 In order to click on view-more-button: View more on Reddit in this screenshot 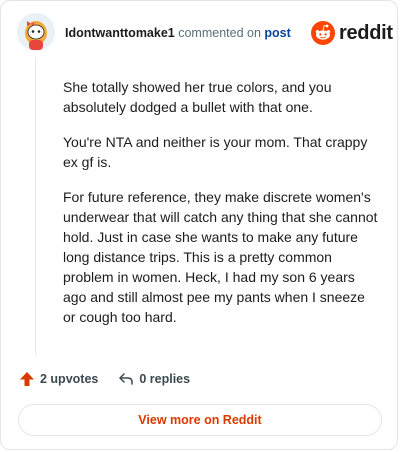, I will do `click(200, 420)`.